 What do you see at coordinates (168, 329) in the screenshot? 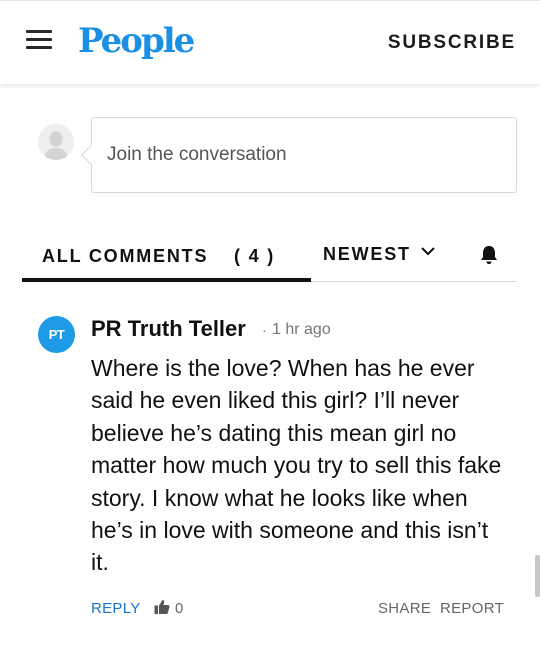
I see `comment-author: PR Truth Teller` at bounding box center [168, 329].